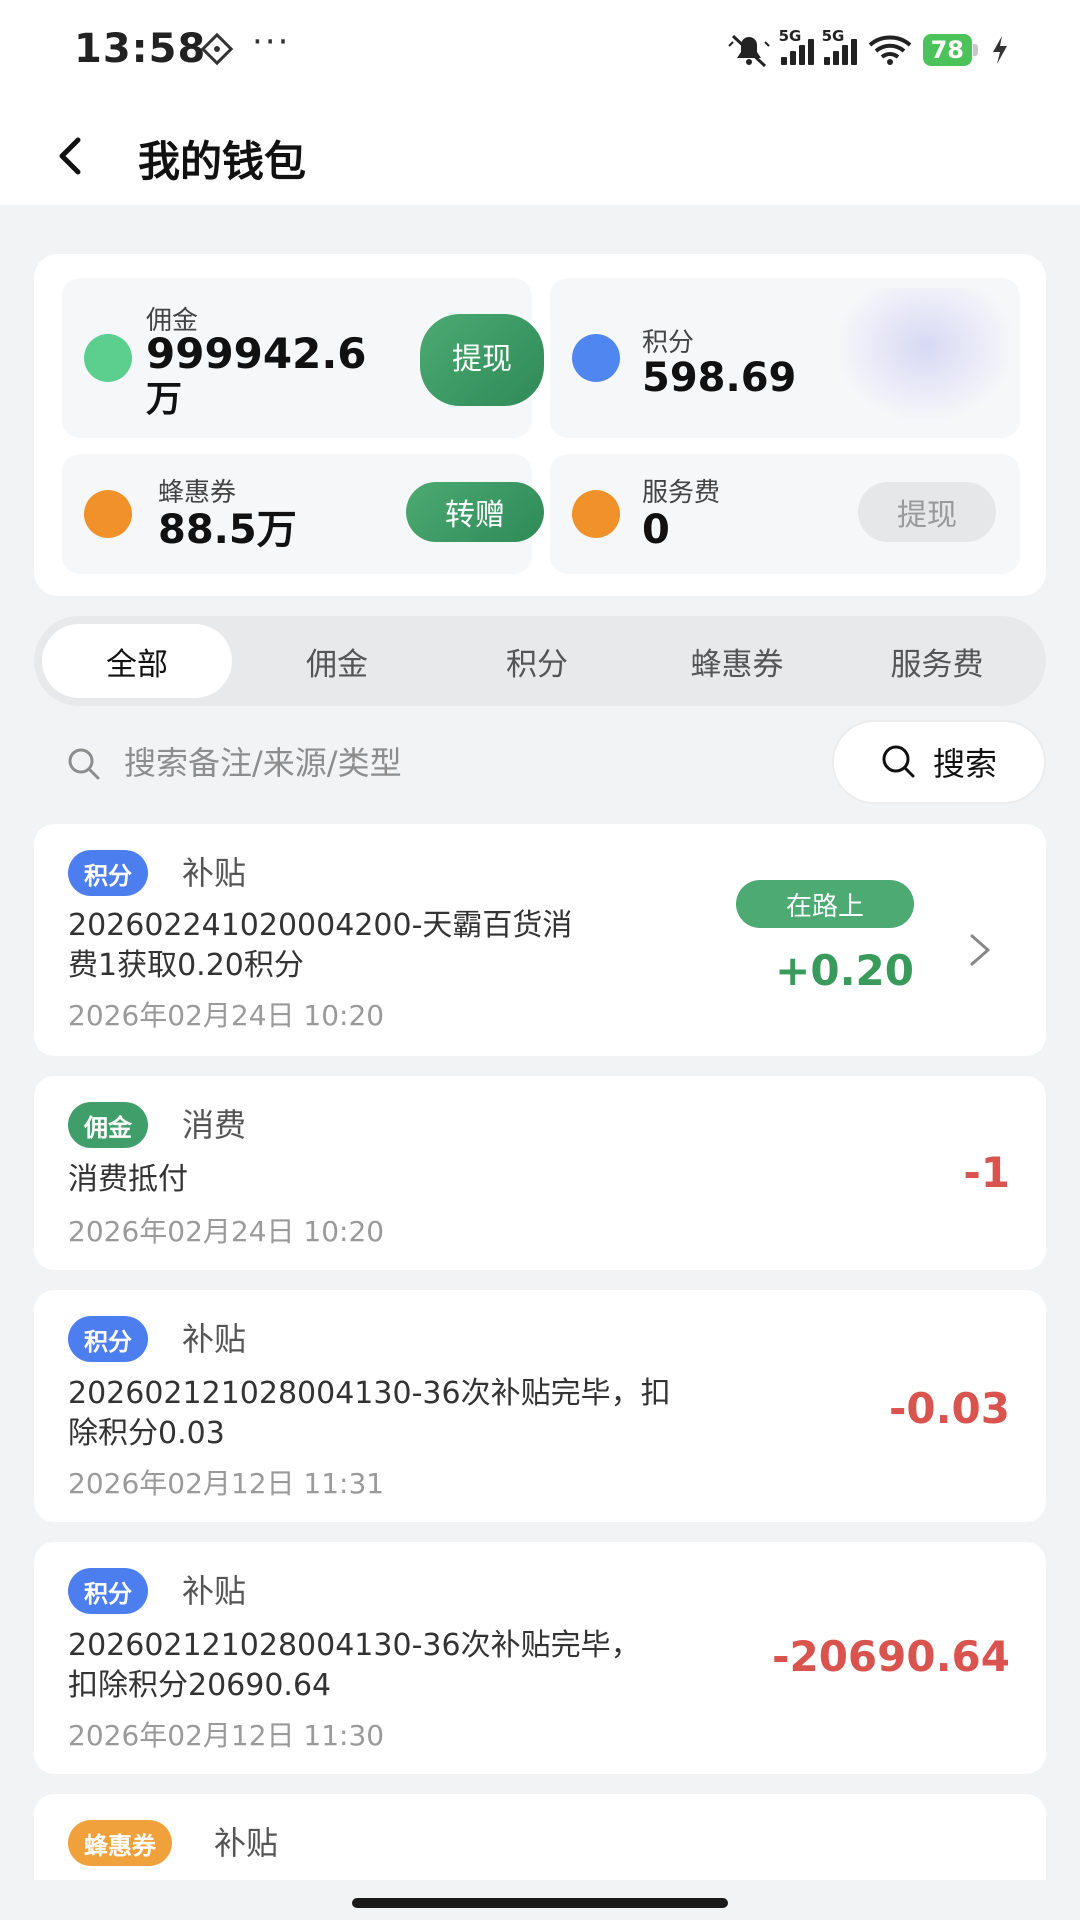 The image size is (1080, 1920). I want to click on commission-dot, so click(108, 358).